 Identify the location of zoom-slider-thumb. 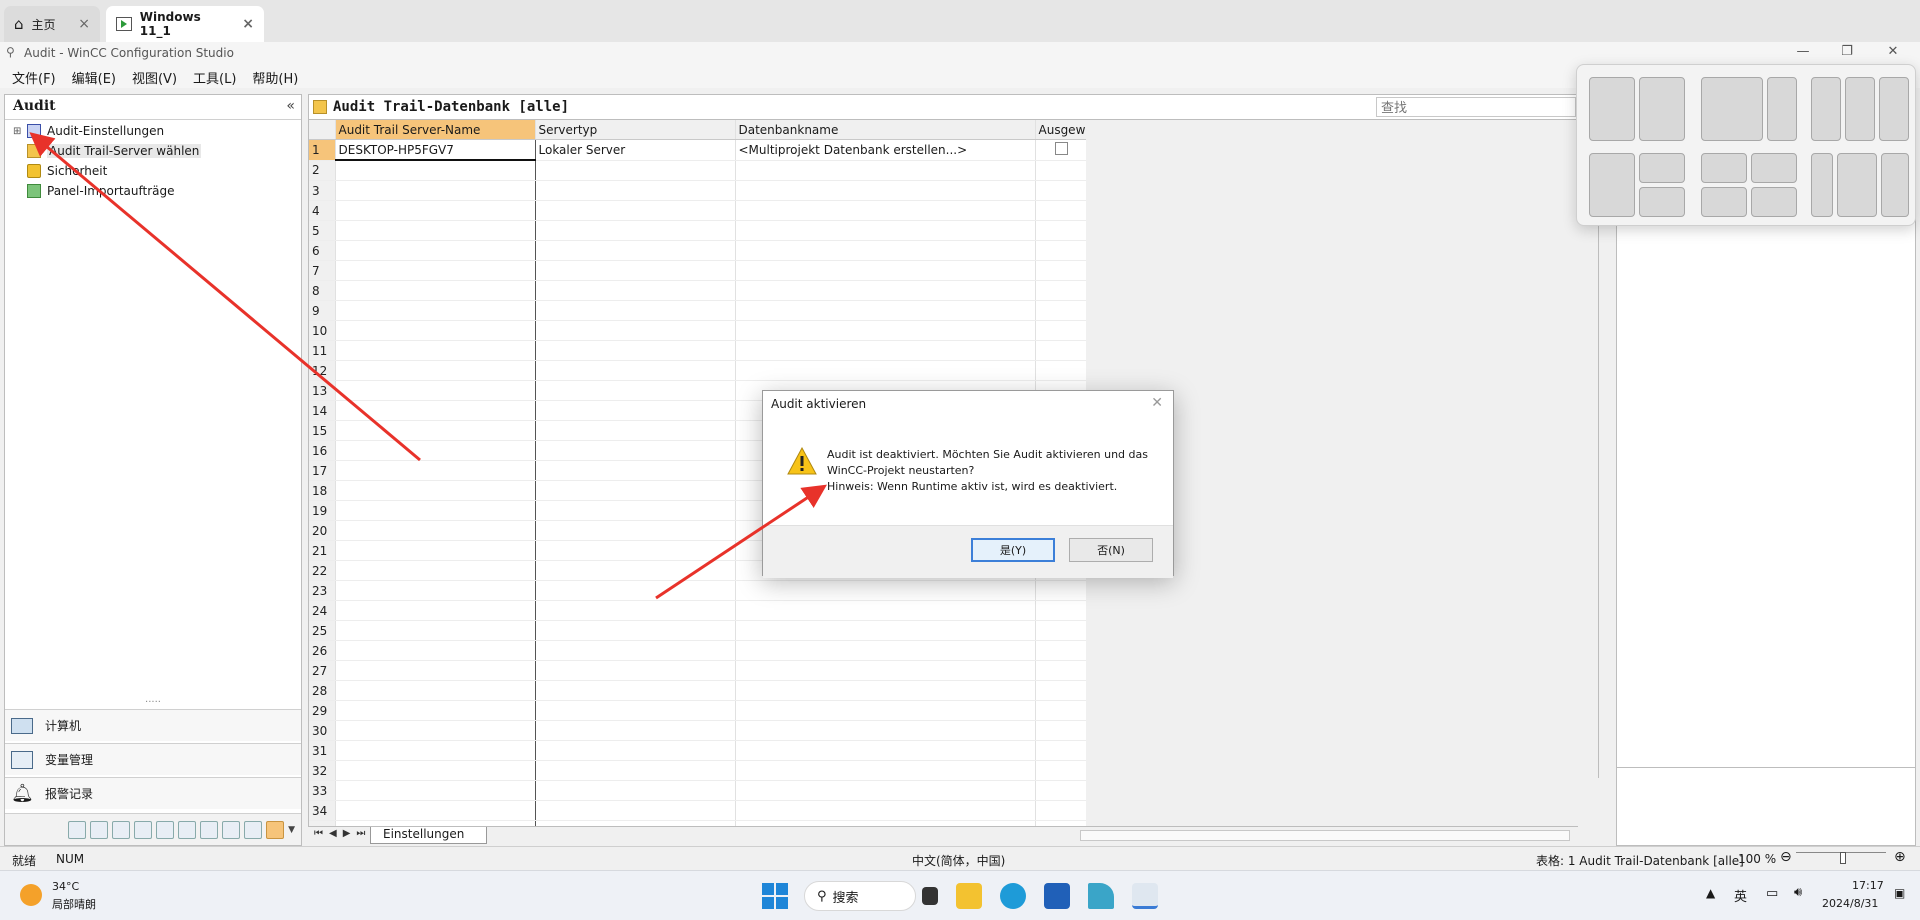
(1843, 858).